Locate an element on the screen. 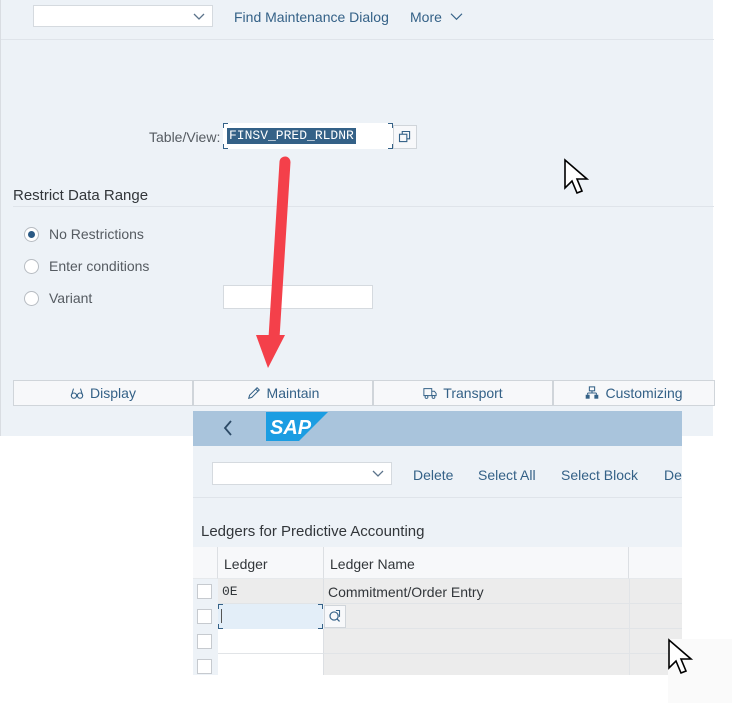 The height and width of the screenshot is (703, 732). ledger-cell: 0E is located at coordinates (271, 591).